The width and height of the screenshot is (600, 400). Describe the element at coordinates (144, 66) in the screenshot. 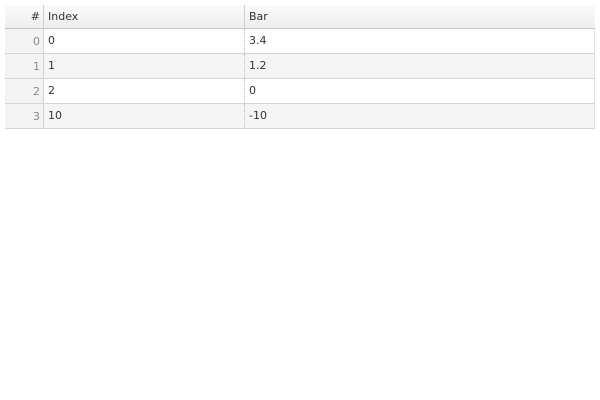

I see `cell-index: 1` at that location.